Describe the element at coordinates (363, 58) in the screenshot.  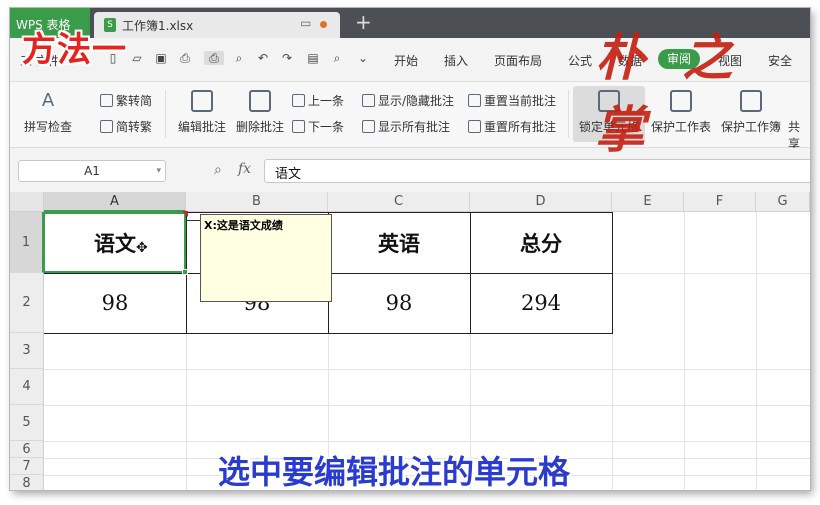
I see `chevron-down-icon: ⌄` at that location.